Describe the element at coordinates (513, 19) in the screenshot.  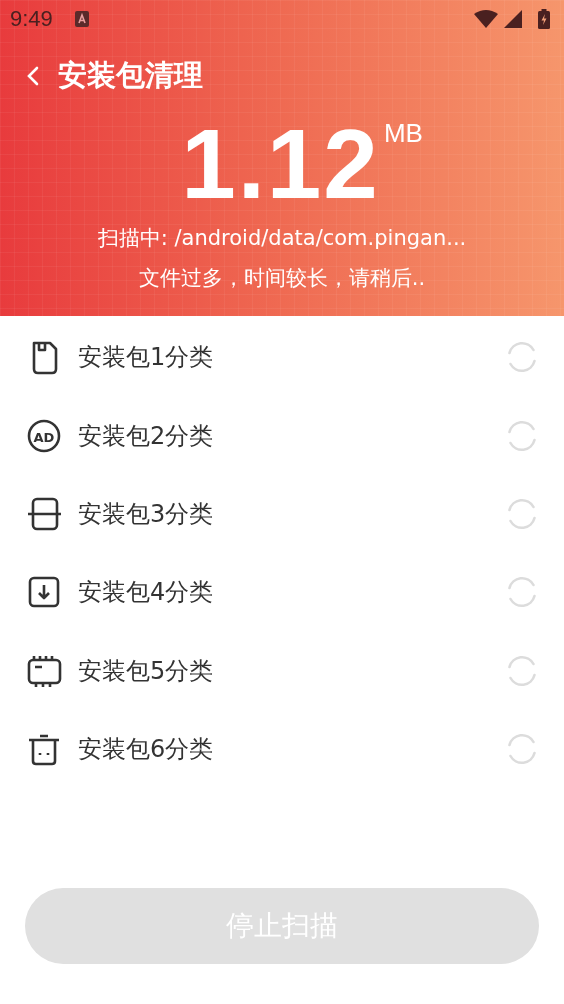
I see `signal-icon` at that location.